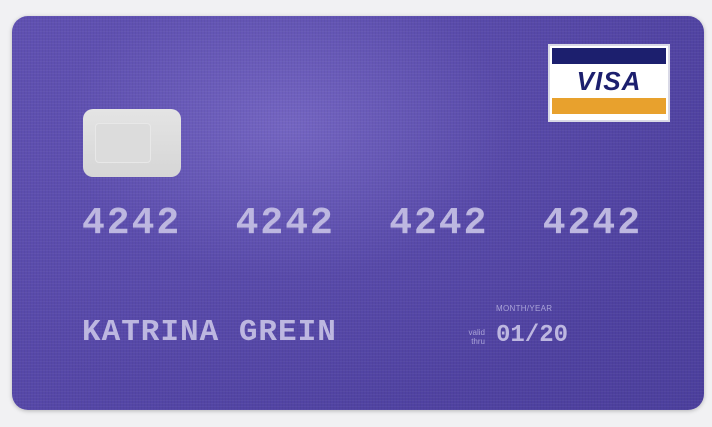 Image resolution: width=712 pixels, height=427 pixels. I want to click on expiry-date: 01/20, so click(532, 335).